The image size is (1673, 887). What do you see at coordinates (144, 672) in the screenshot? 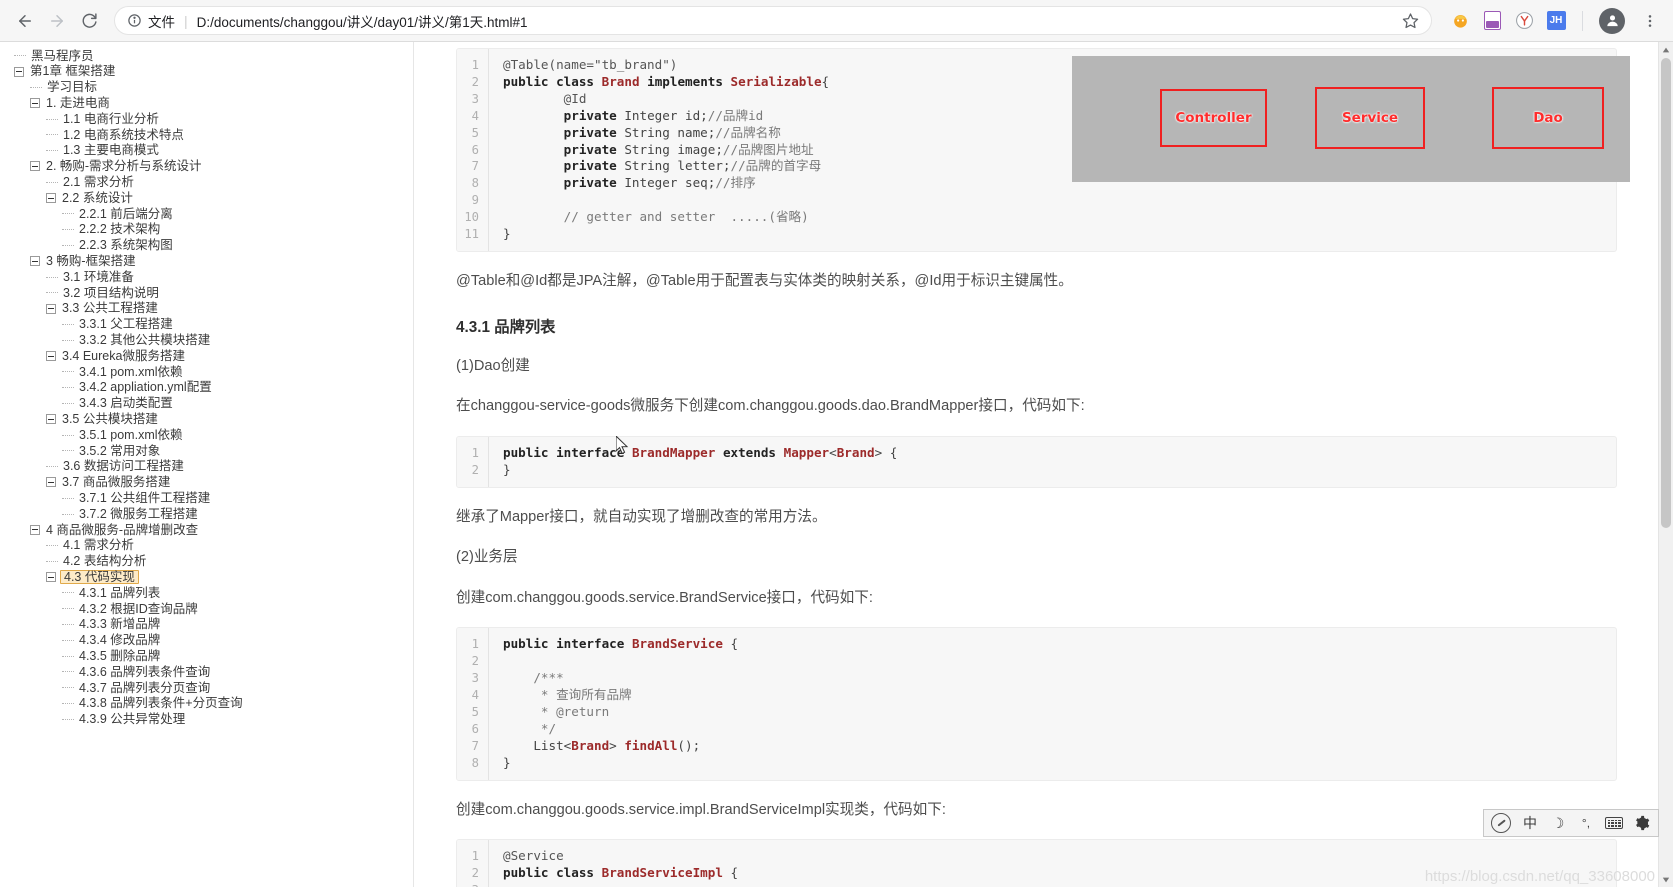
I see `toc-item-label: 4.3.6 品牌列表条件查询` at bounding box center [144, 672].